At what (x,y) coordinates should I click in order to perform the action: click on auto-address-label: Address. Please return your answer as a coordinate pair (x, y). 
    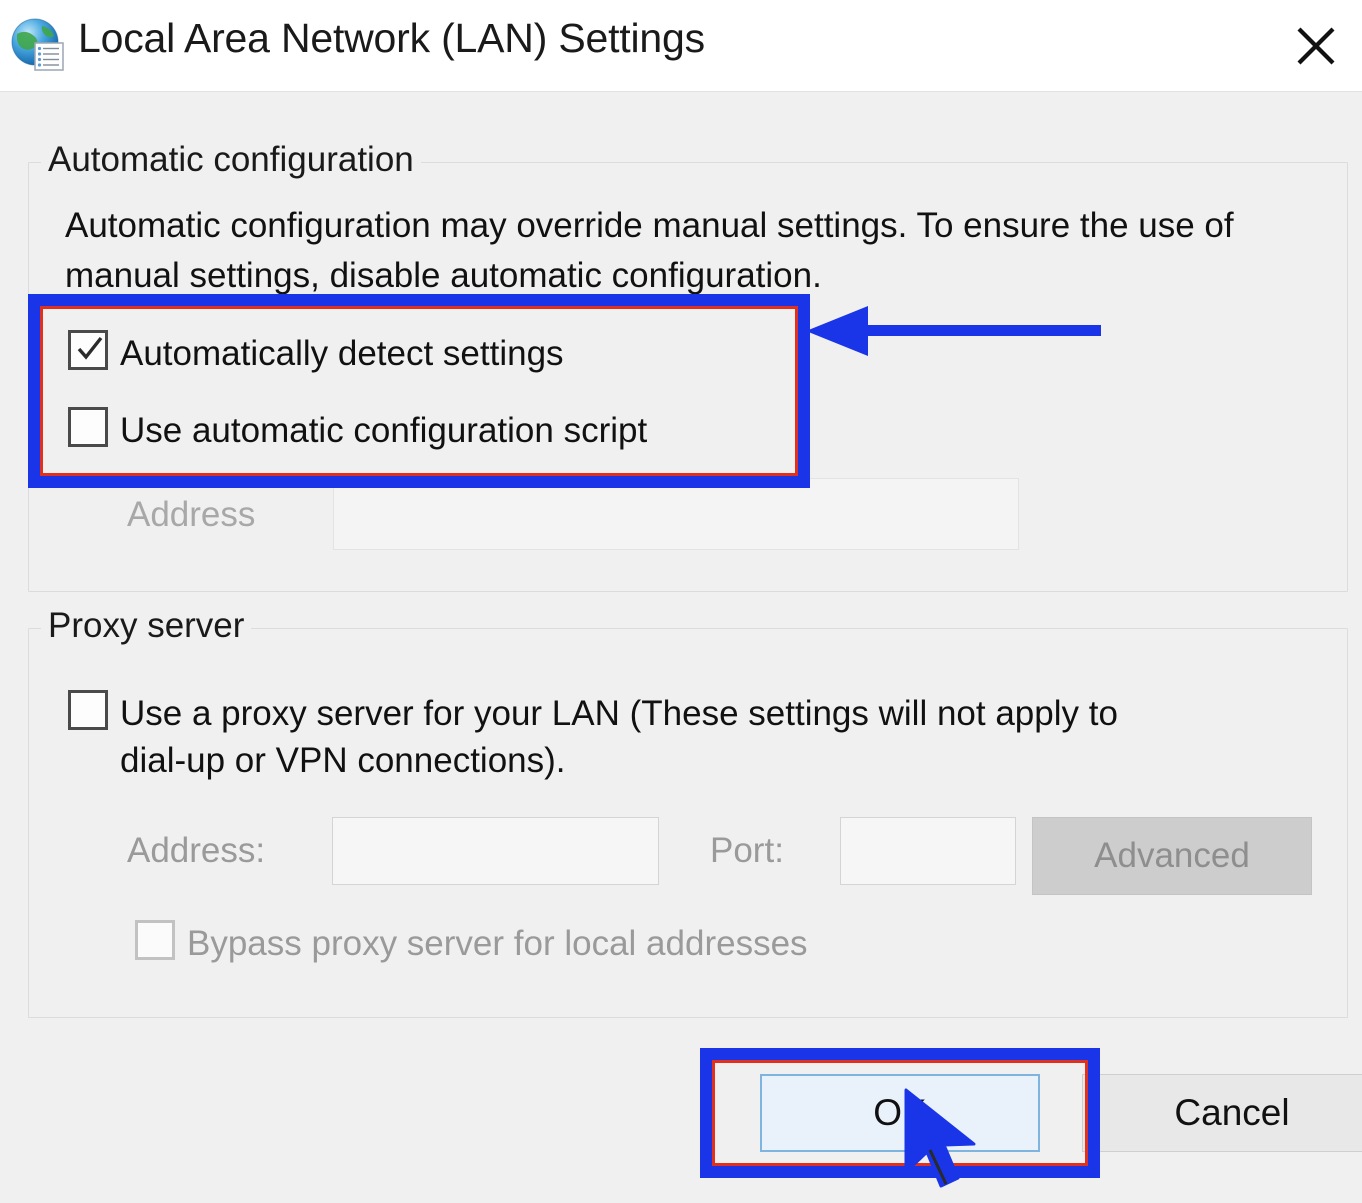
    Looking at the image, I should click on (191, 514).